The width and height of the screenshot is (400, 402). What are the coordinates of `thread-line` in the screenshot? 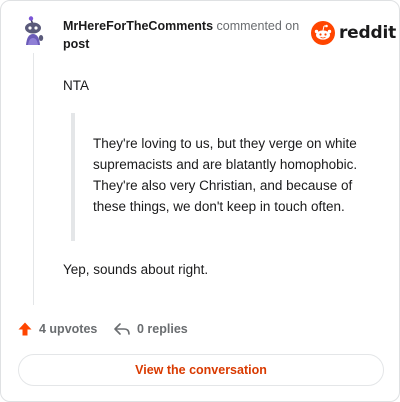 It's located at (33, 179).